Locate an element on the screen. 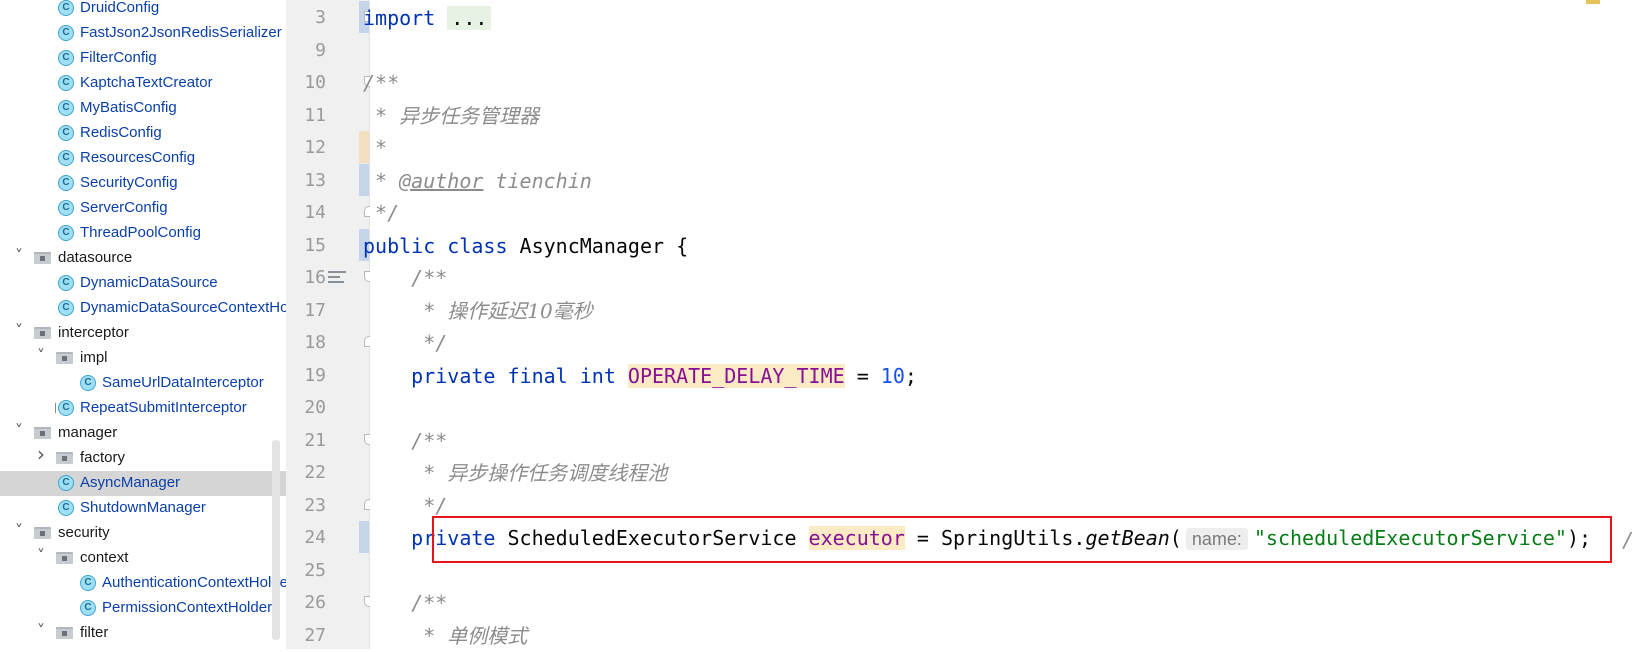  gutter-line: 11 is located at coordinates (328, 115).